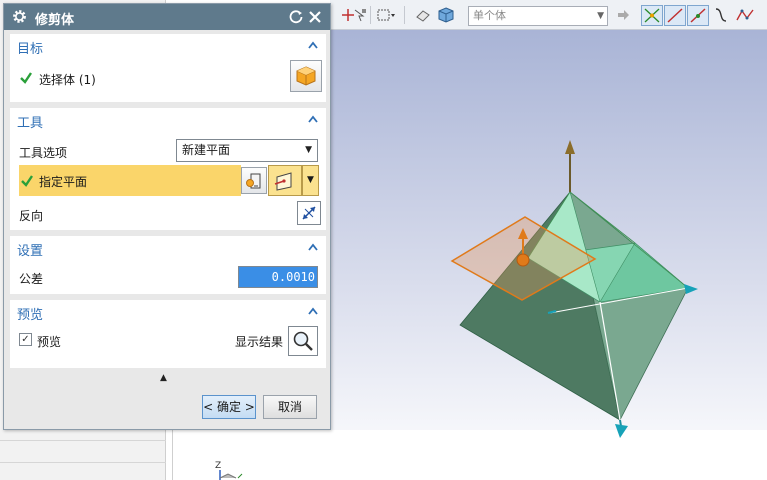  I want to click on tool-option-select: 新建平面 ▼, so click(247, 150).